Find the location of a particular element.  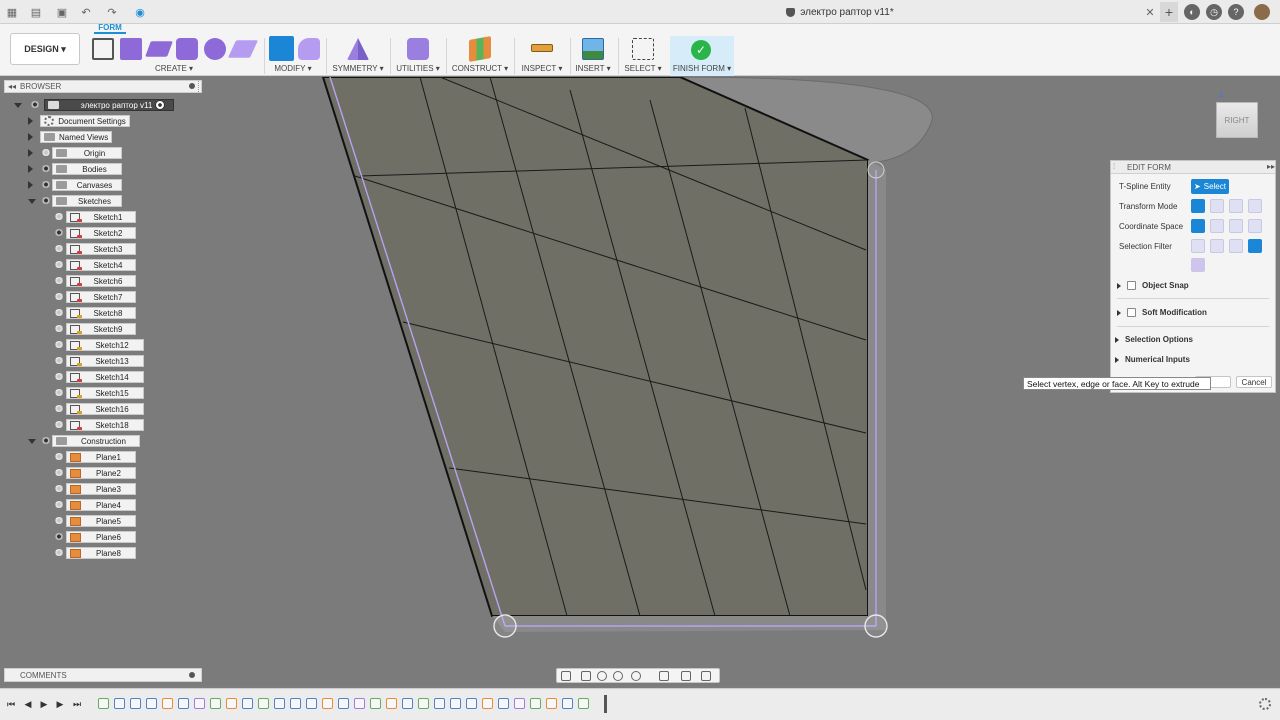

create-sketch-icon is located at coordinates (103, 49).